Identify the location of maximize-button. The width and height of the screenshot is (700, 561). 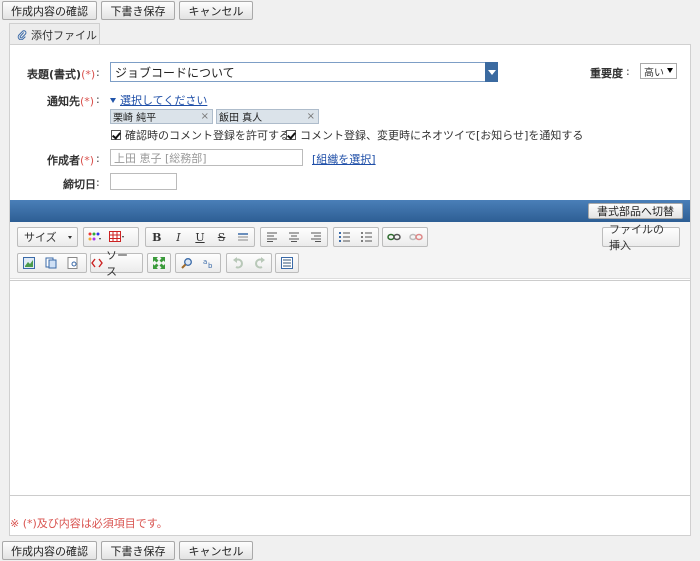
(159, 263).